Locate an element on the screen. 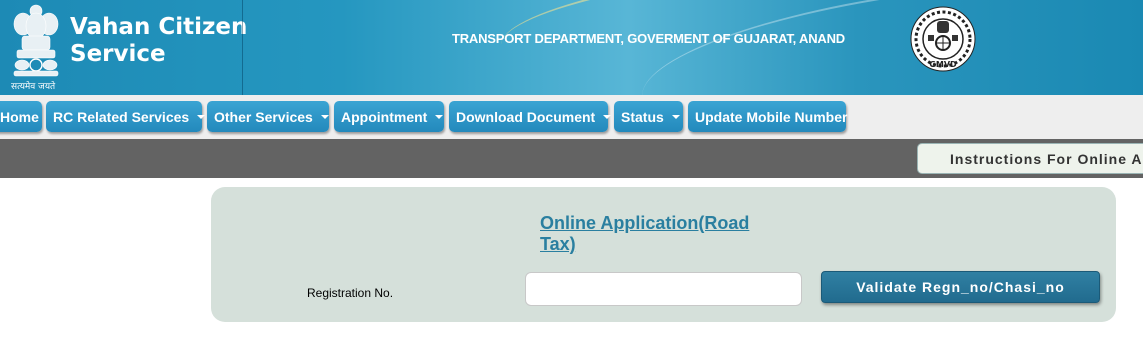  nav-other-services: Other Services is located at coordinates (268, 116).